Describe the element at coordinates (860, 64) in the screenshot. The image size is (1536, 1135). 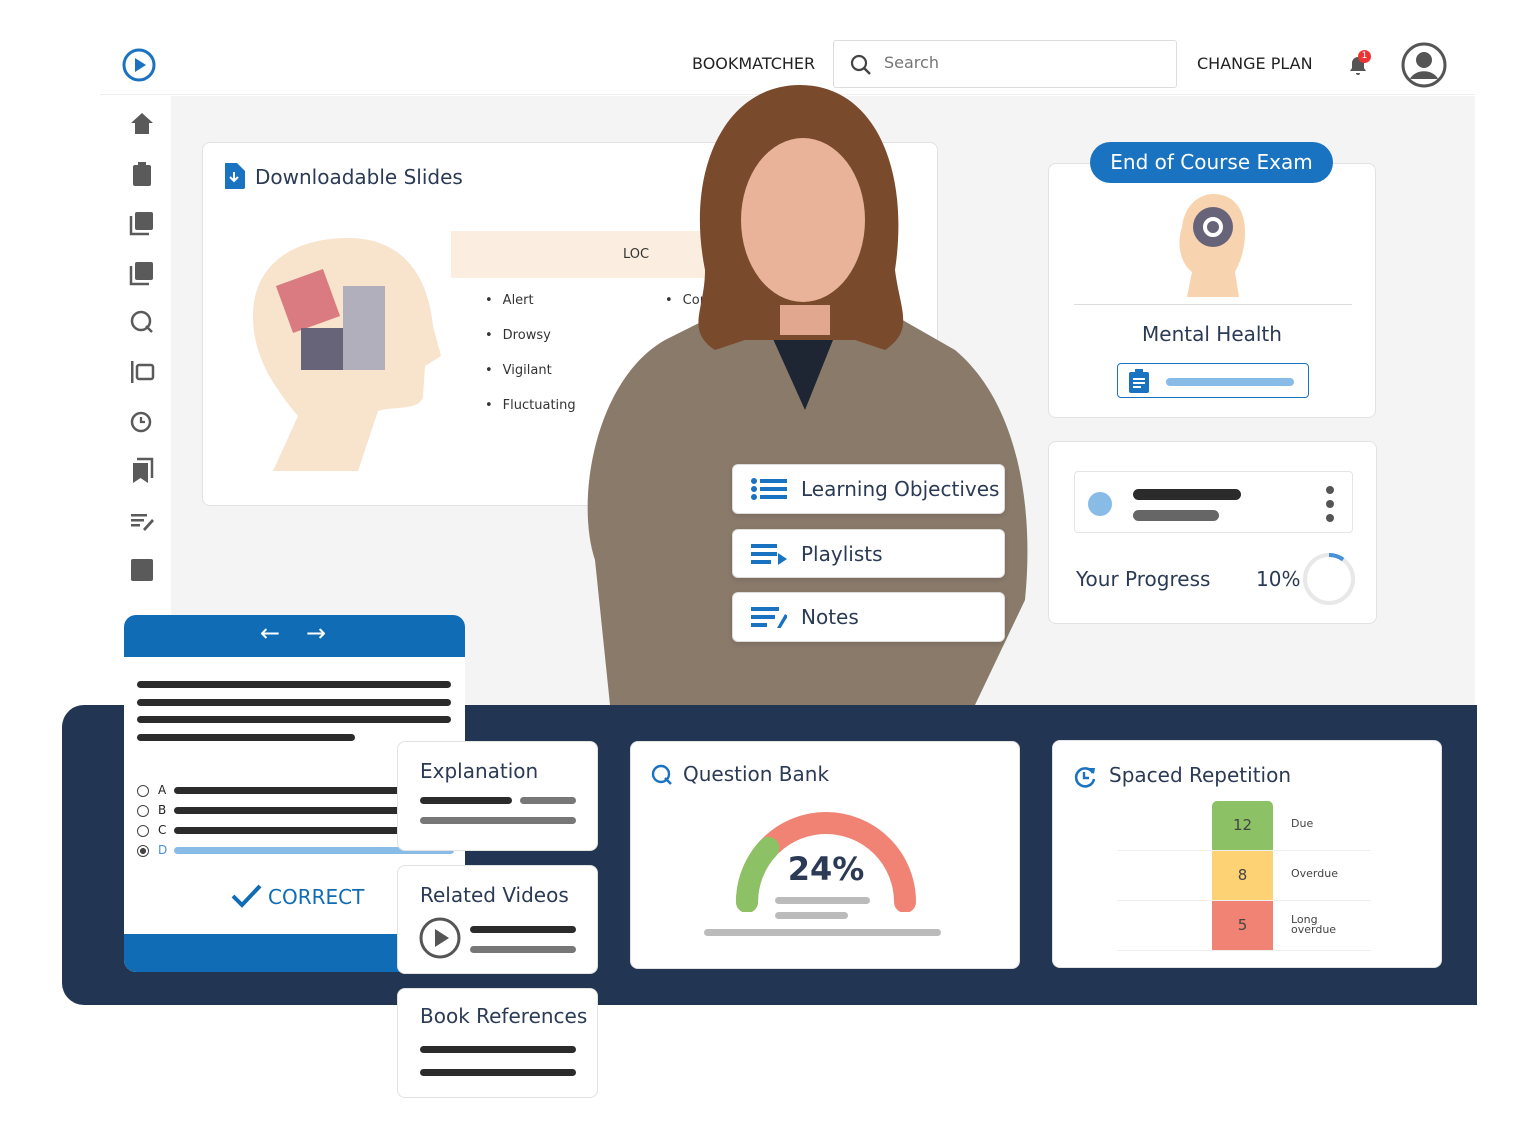
I see `search-icon` at that location.